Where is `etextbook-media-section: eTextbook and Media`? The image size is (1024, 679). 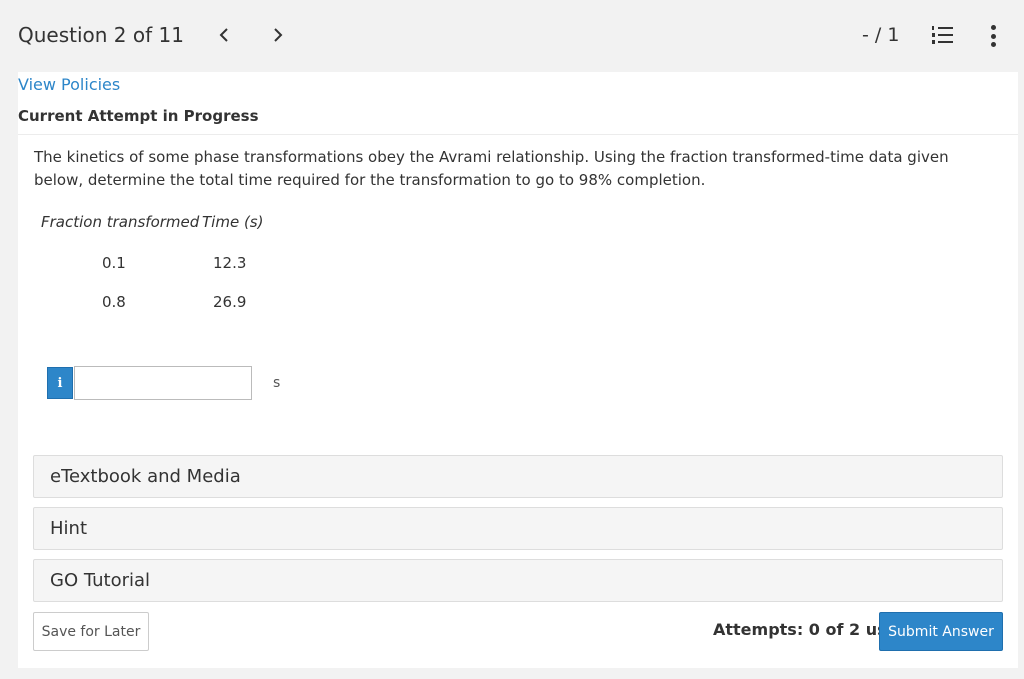
etextbook-media-section: eTextbook and Media is located at coordinates (518, 476).